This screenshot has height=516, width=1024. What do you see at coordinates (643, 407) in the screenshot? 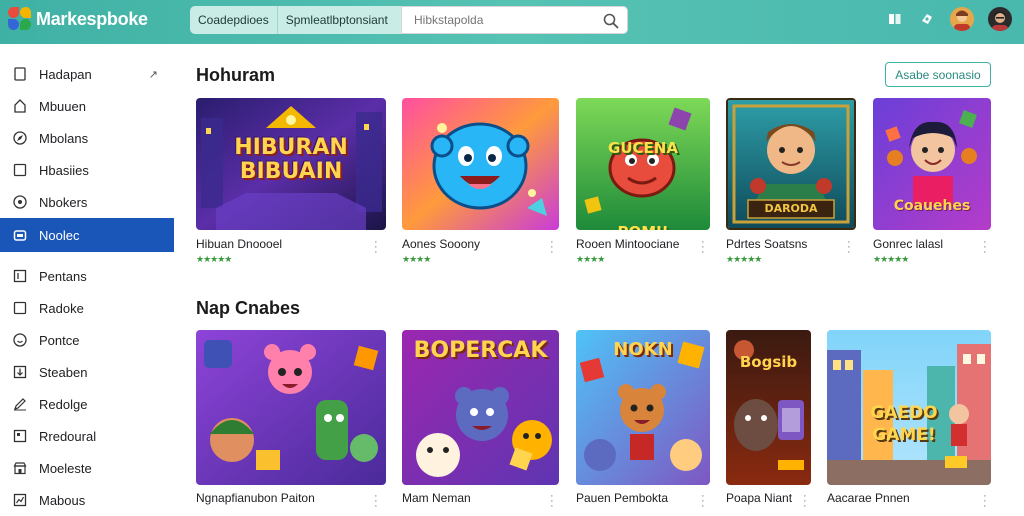
I see `game-thumbnail: NOKN` at bounding box center [643, 407].